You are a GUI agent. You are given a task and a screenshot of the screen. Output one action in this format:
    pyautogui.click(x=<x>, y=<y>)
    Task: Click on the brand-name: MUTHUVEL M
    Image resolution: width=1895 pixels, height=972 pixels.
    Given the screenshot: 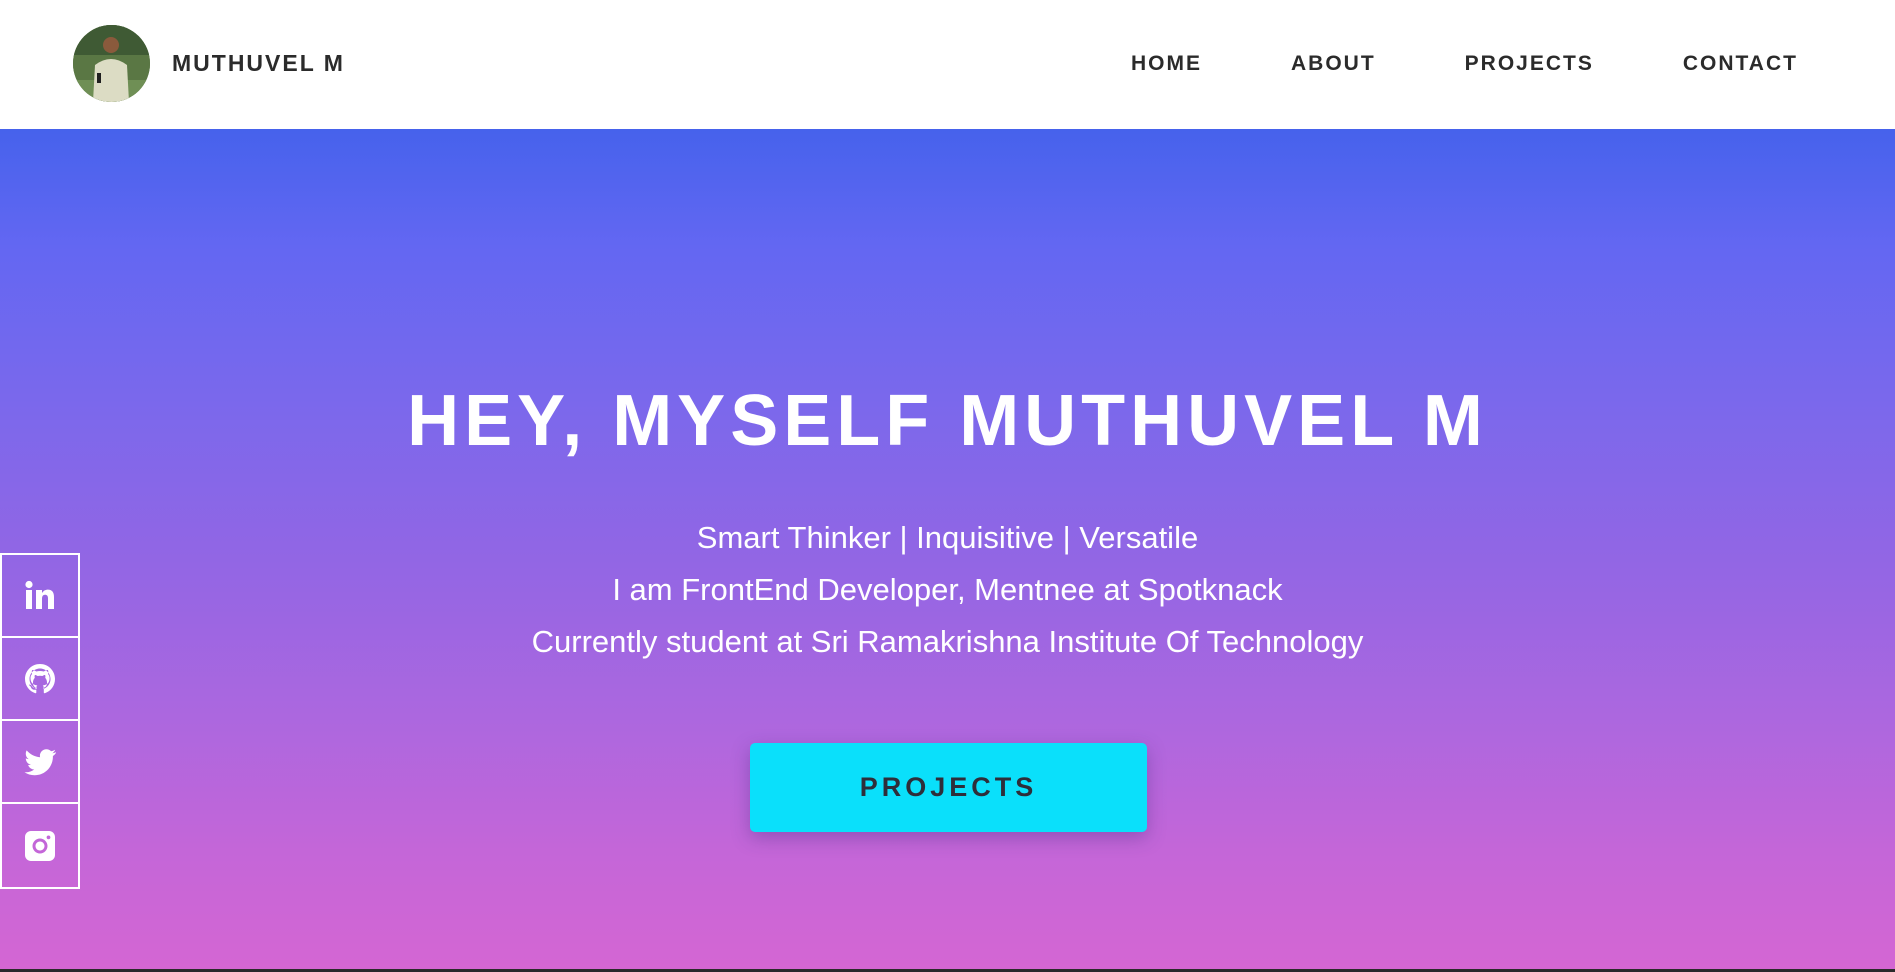 What is the action you would take?
    pyautogui.click(x=258, y=63)
    